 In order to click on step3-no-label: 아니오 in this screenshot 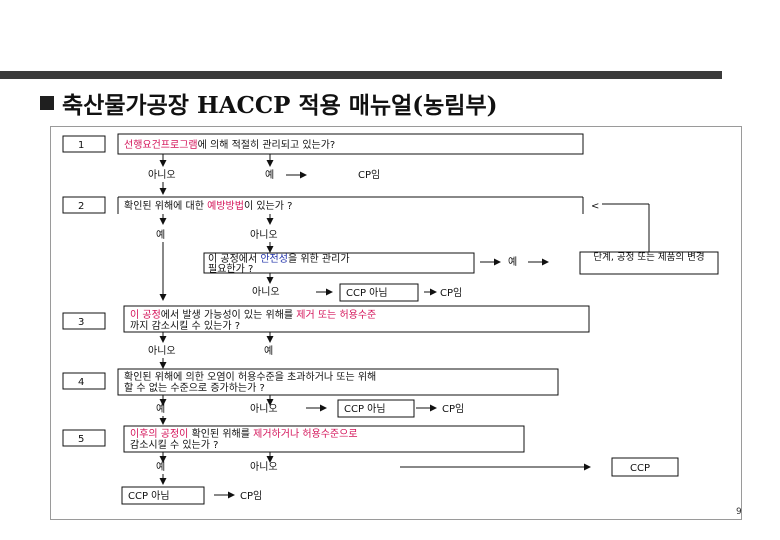, I will do `click(162, 351)`.